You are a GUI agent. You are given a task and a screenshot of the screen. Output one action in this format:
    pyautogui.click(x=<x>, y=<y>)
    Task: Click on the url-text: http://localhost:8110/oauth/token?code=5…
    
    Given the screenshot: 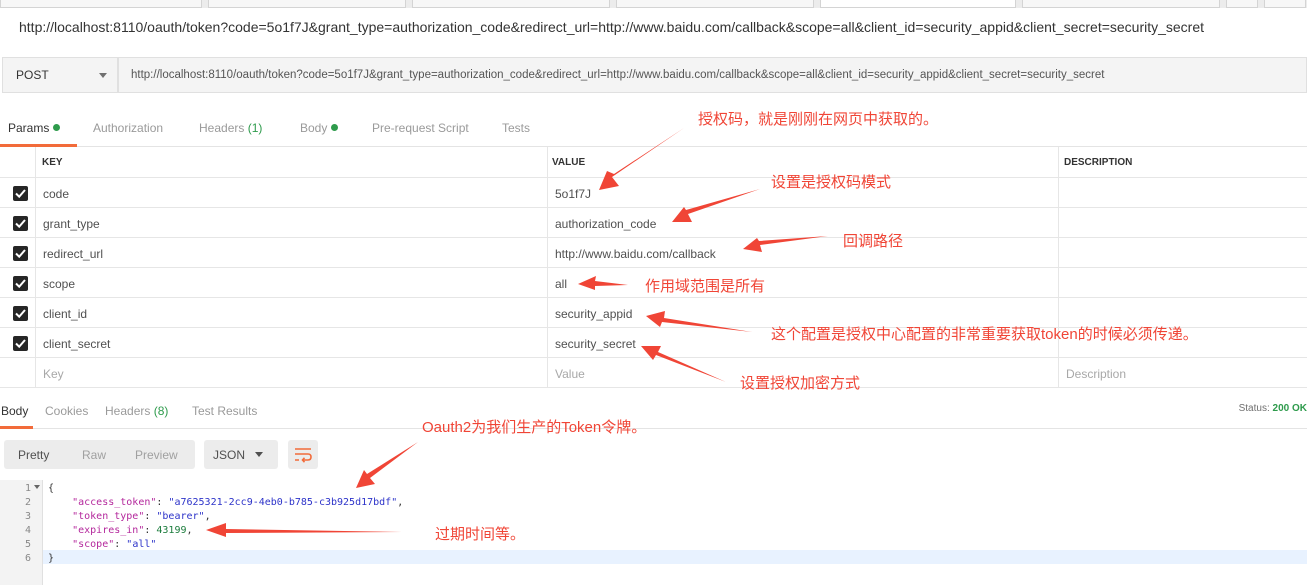 What is the action you would take?
    pyautogui.click(x=618, y=75)
    